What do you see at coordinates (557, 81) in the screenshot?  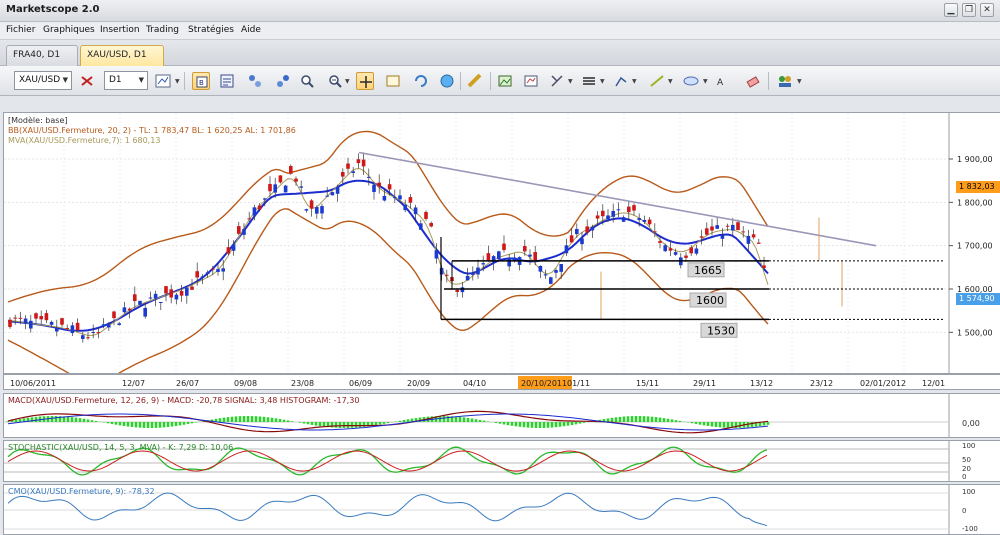 I see `draw-tools-icon` at bounding box center [557, 81].